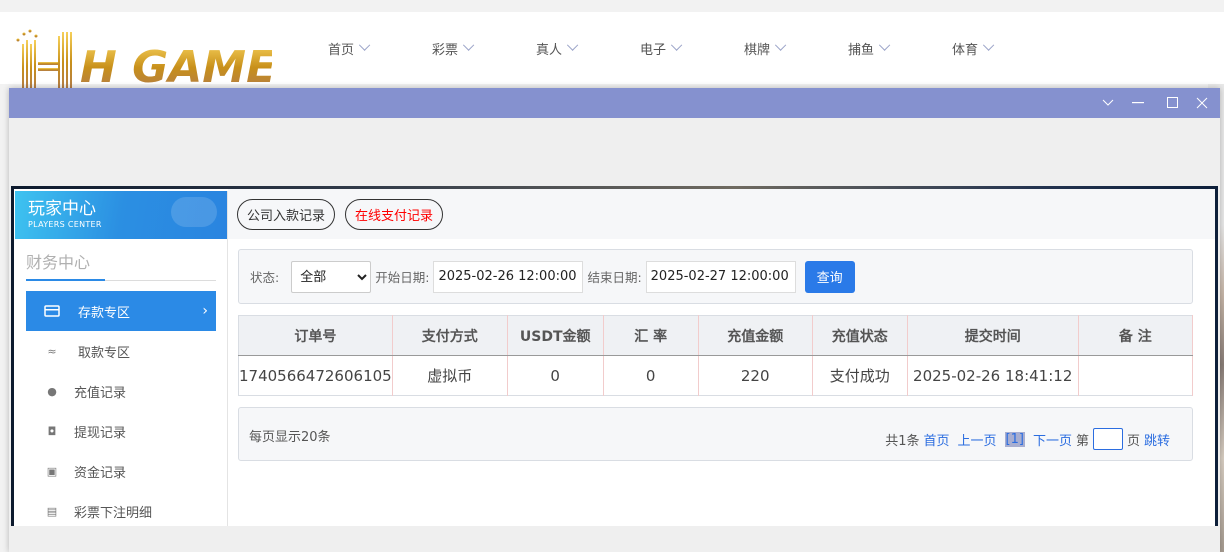 The height and width of the screenshot is (552, 1224). I want to click on wallet-icon: ◘, so click(52, 431).